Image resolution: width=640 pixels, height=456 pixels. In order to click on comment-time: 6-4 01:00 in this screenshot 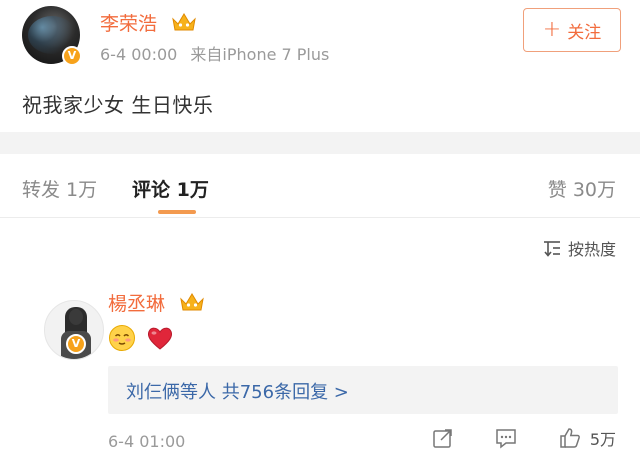, I will do `click(147, 441)`.